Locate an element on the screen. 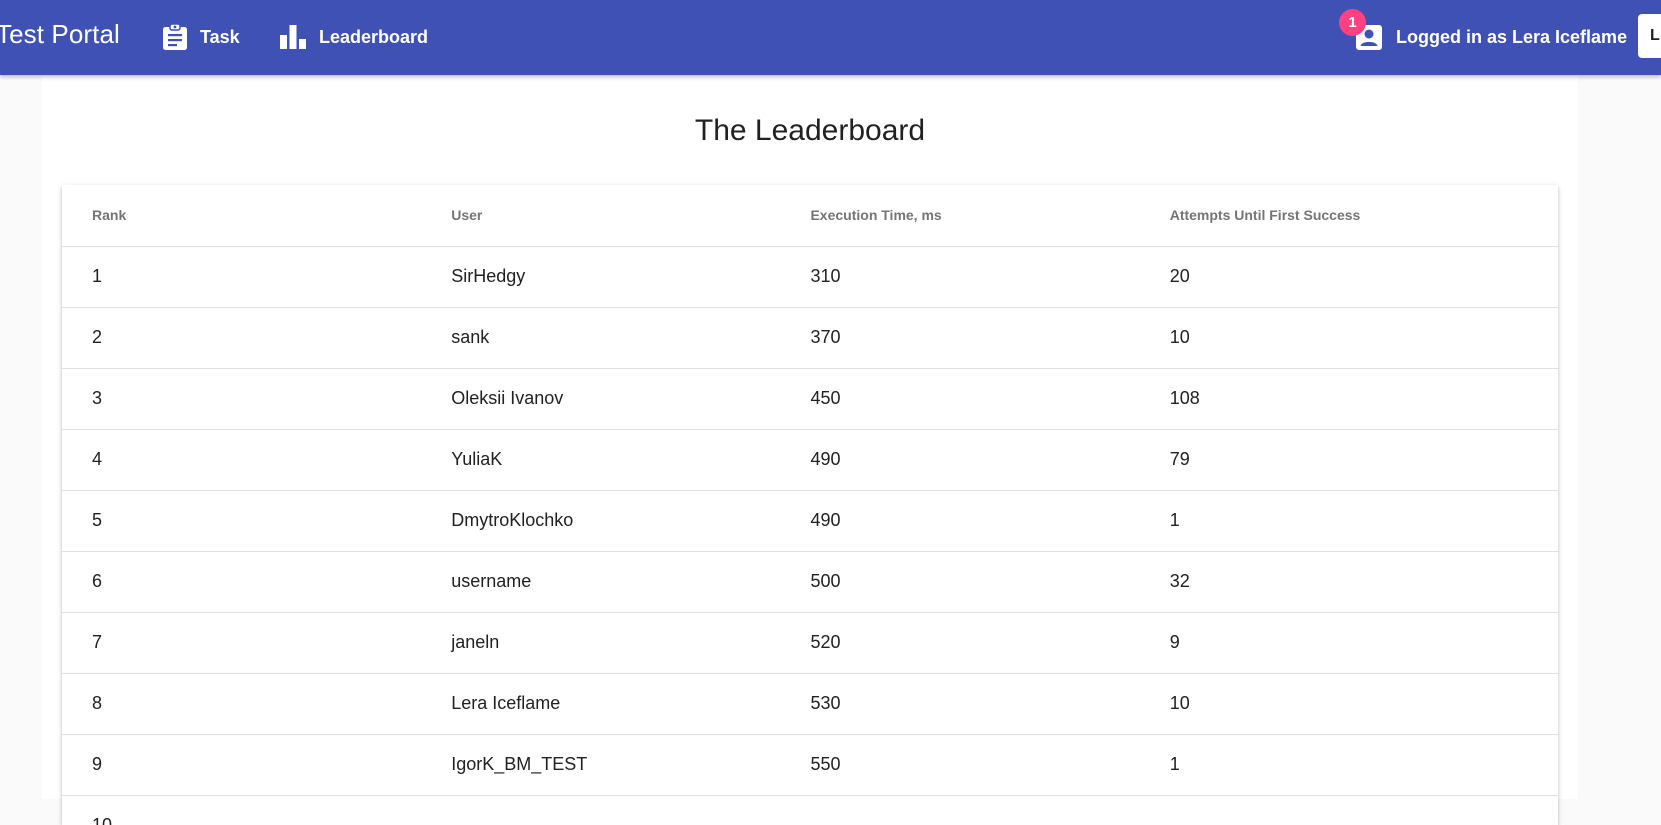  table-row: 3 Oleksii Ivanov 450 108 is located at coordinates (810, 399).